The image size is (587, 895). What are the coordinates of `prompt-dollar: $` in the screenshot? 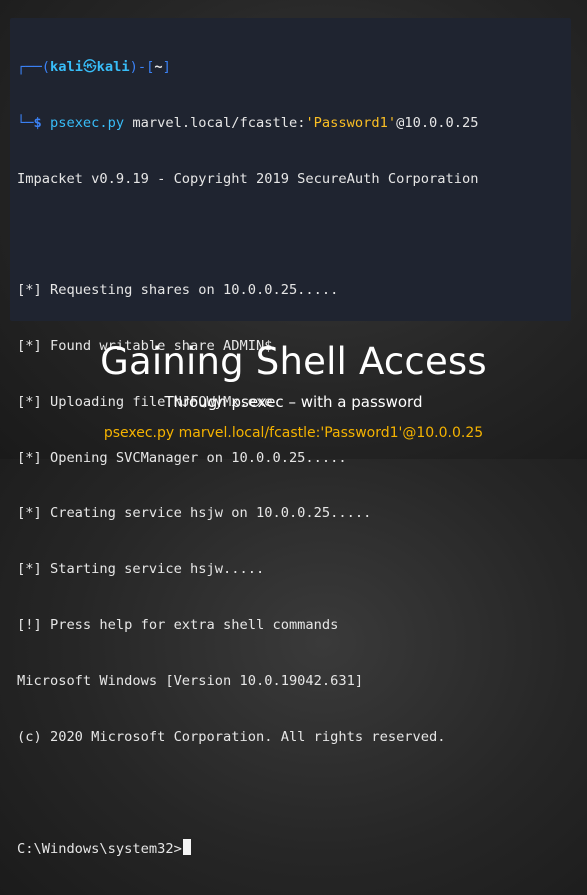 It's located at (41, 122).